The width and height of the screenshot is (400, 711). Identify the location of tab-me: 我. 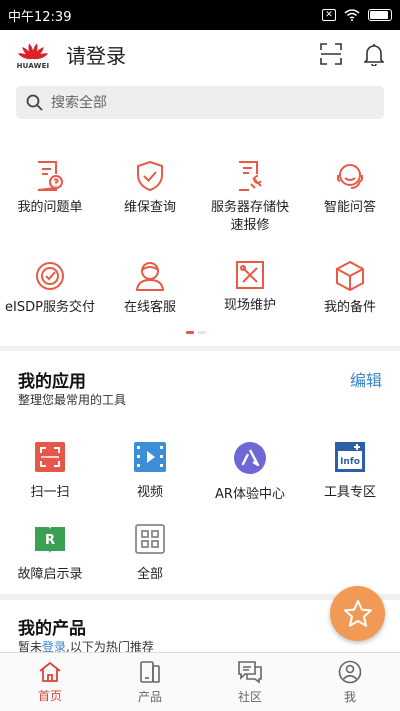
(350, 682).